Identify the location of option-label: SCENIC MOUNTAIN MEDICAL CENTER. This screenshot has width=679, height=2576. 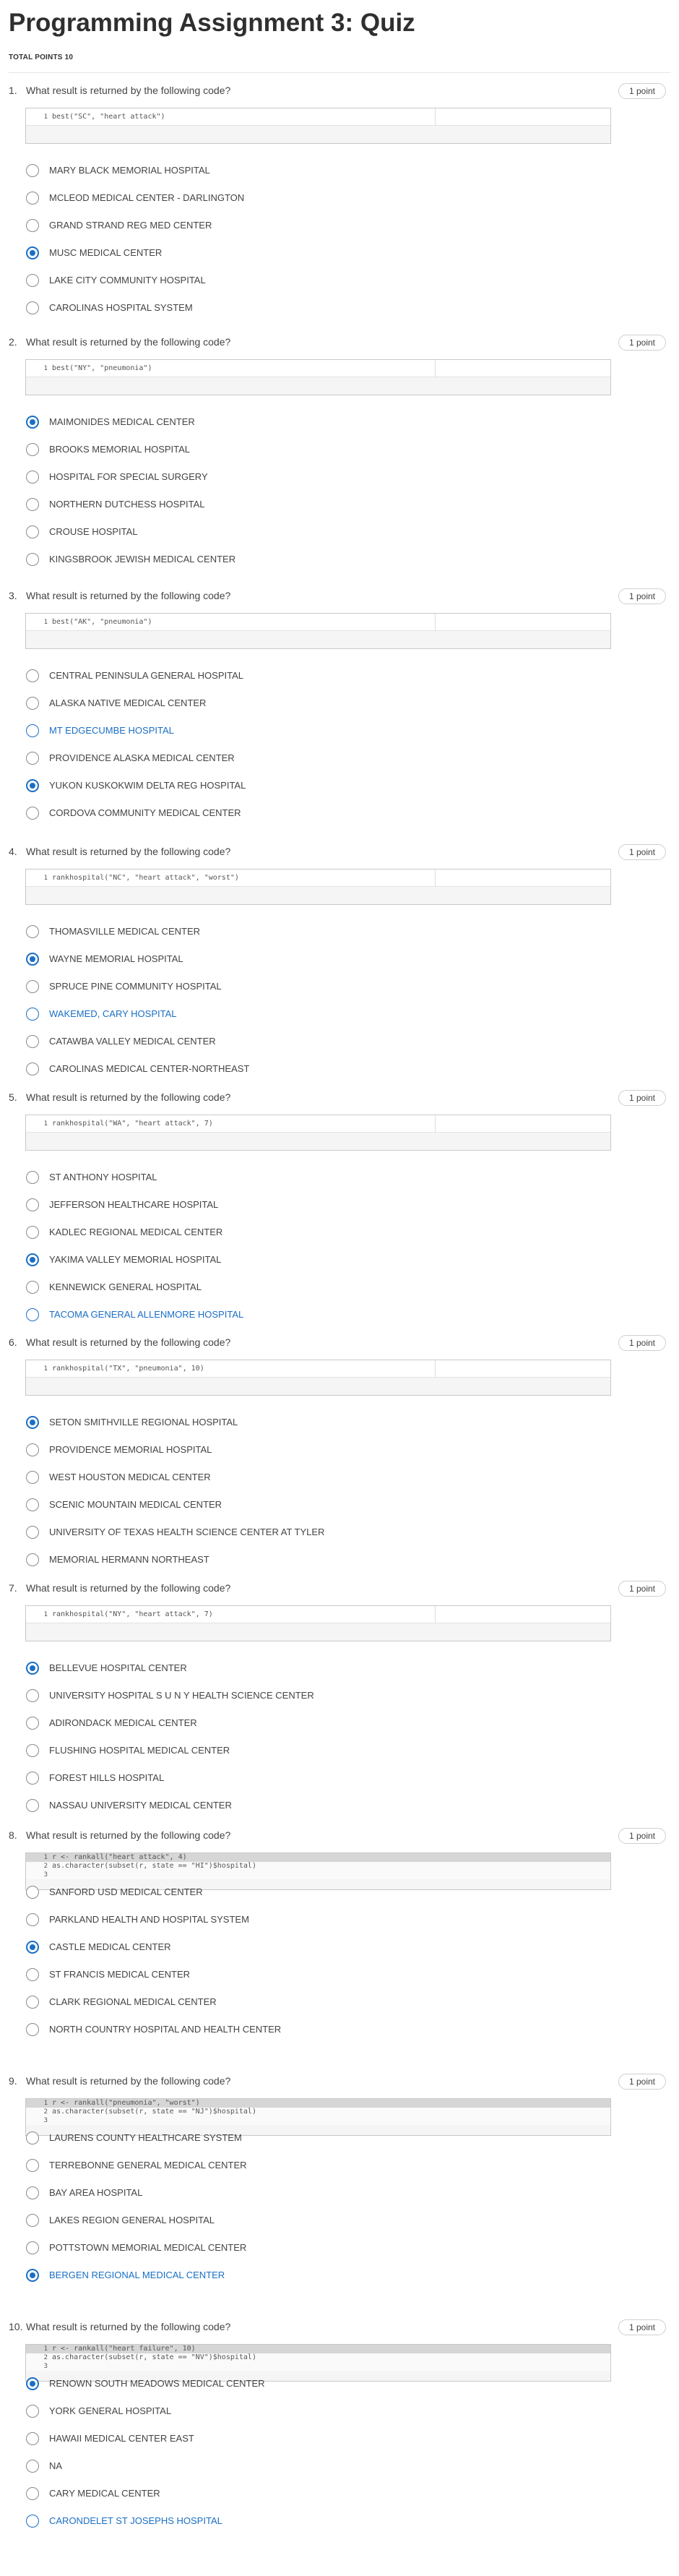
(135, 1505).